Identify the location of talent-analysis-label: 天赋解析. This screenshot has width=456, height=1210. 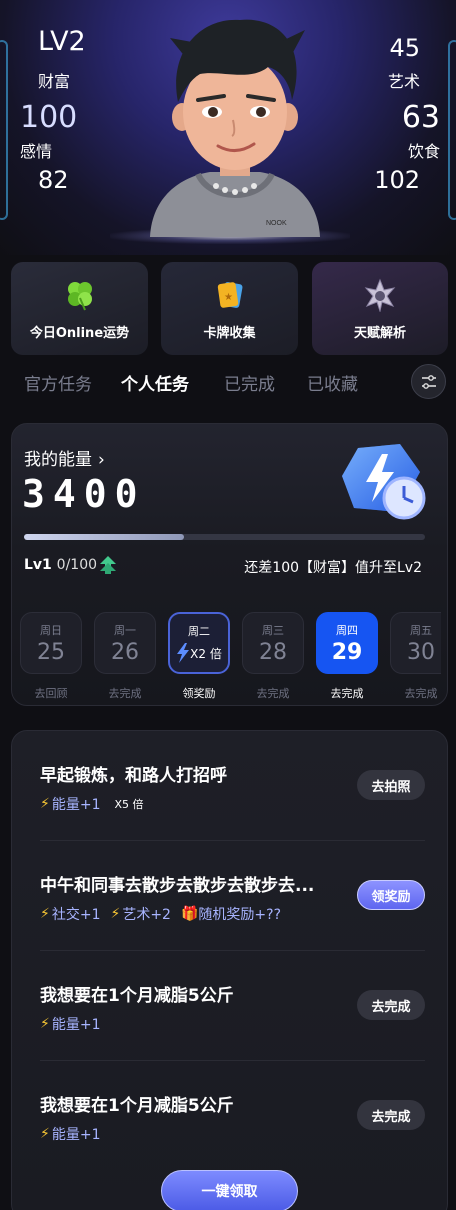
(379, 333).